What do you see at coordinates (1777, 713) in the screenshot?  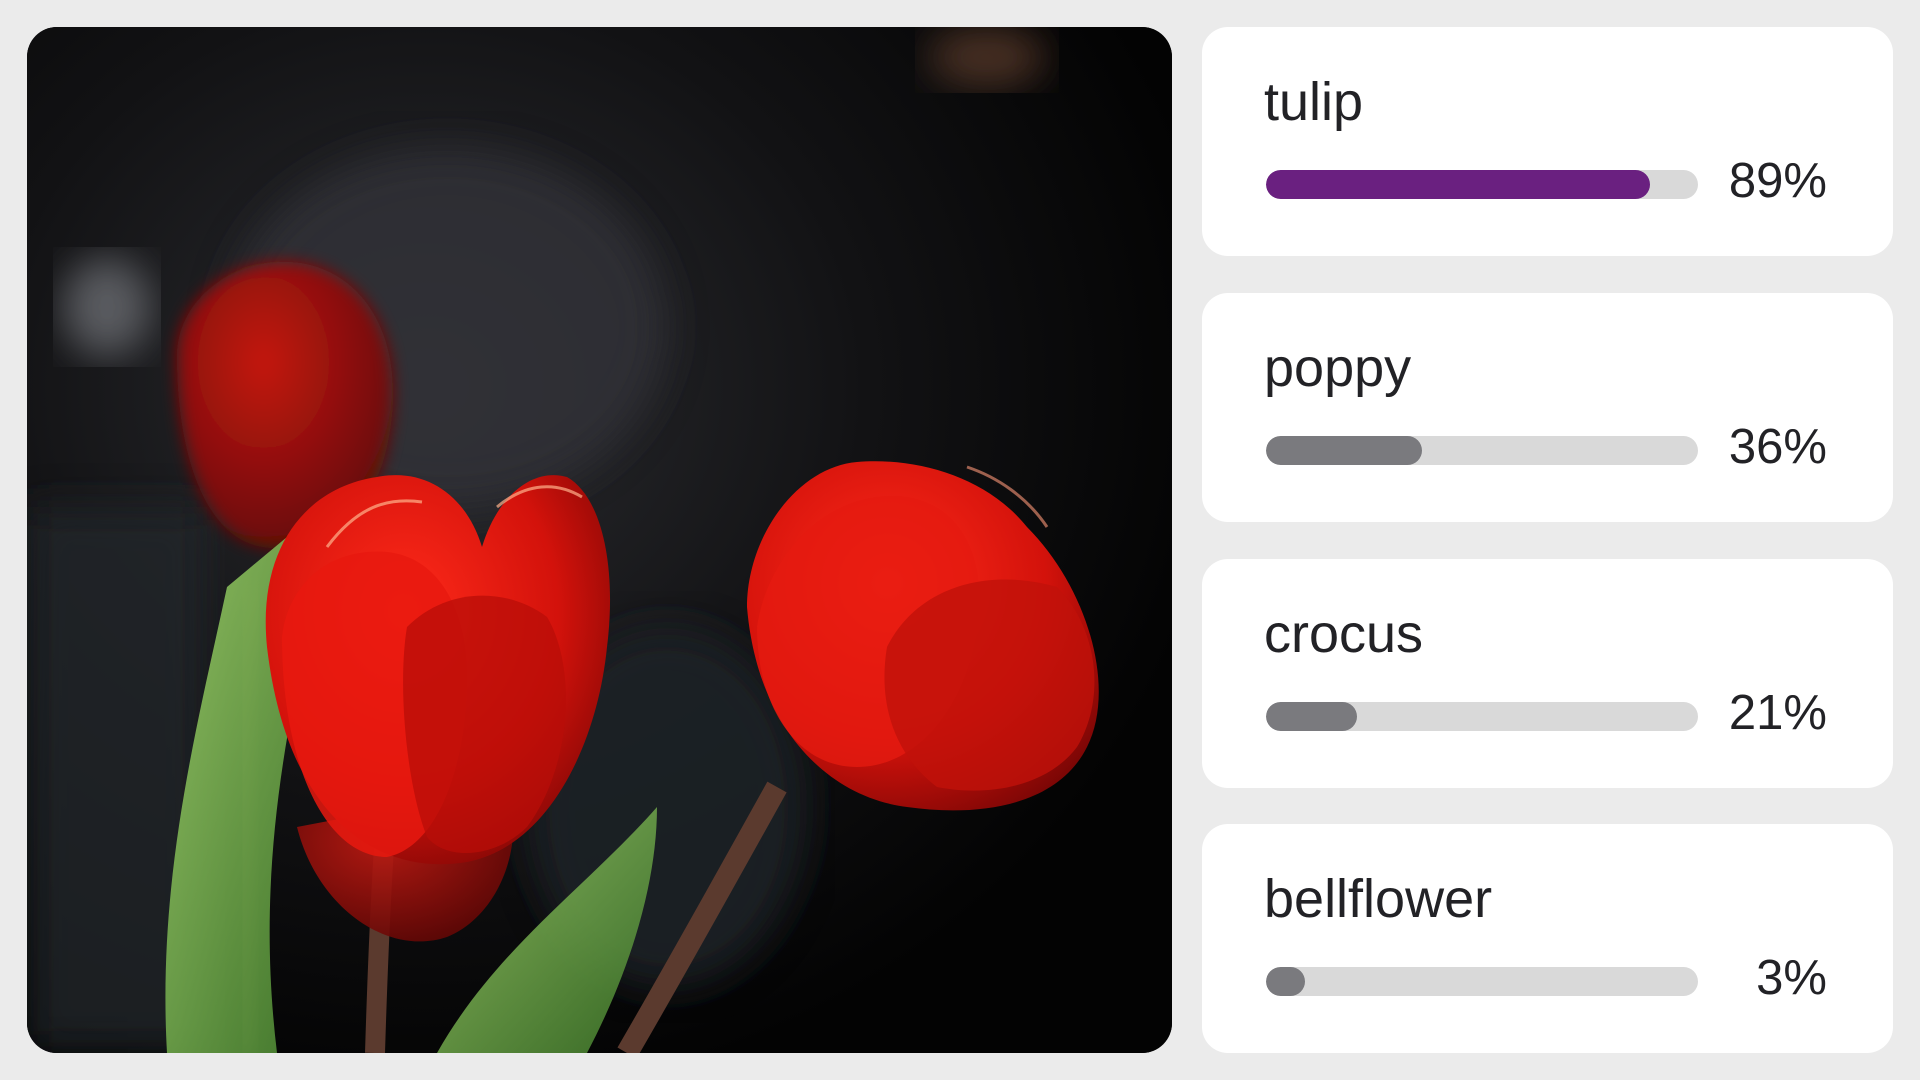 I see `confidence-percent: 21%` at bounding box center [1777, 713].